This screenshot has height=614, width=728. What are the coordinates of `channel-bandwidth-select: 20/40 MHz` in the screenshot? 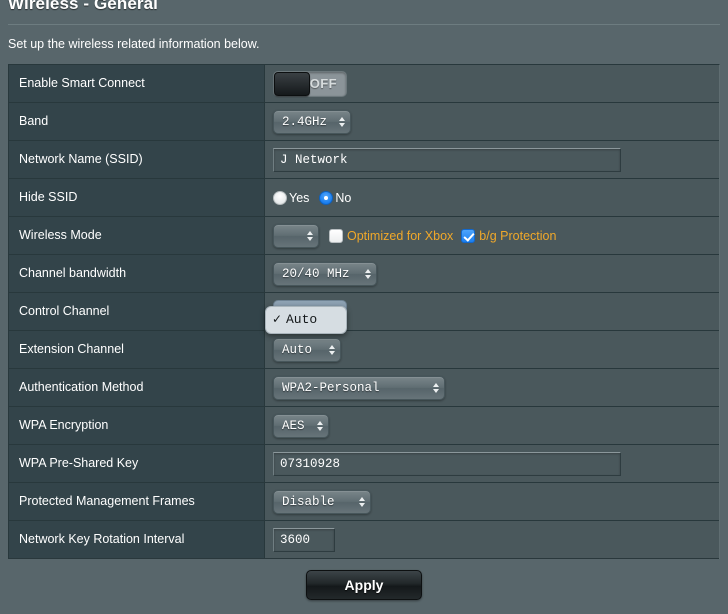 It's located at (325, 273).